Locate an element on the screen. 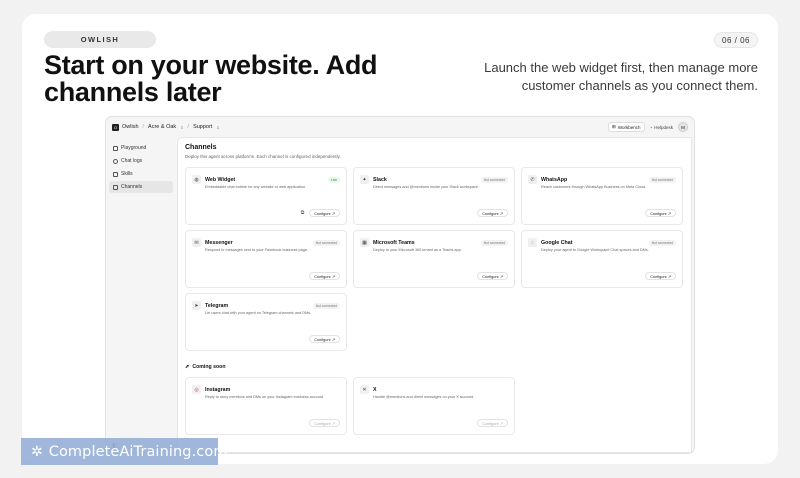  channel-name: Microsoft Teams is located at coordinates (394, 242).